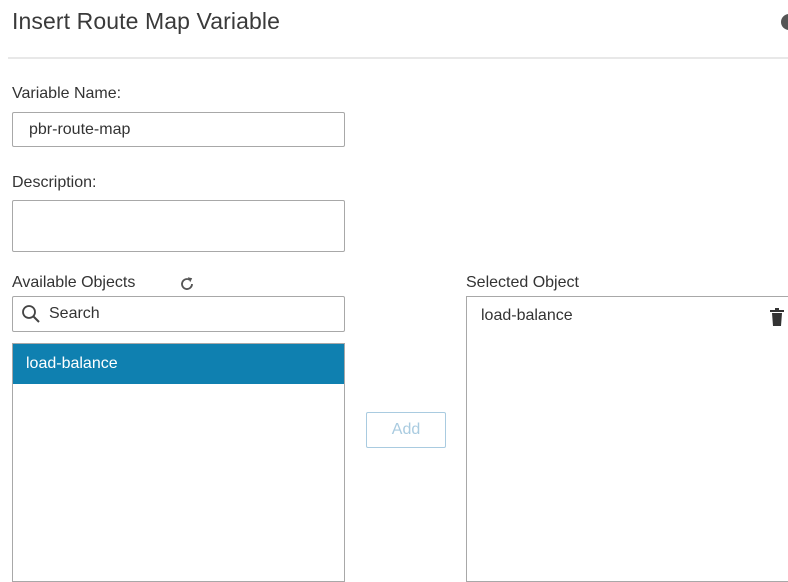  What do you see at coordinates (527, 315) in the screenshot?
I see `selected-item-label: load-balance` at bounding box center [527, 315].